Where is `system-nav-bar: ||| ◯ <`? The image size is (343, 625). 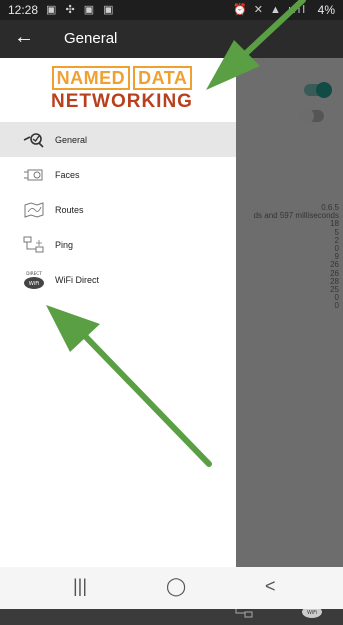 system-nav-bar: ||| ◯ < is located at coordinates (171, 588).